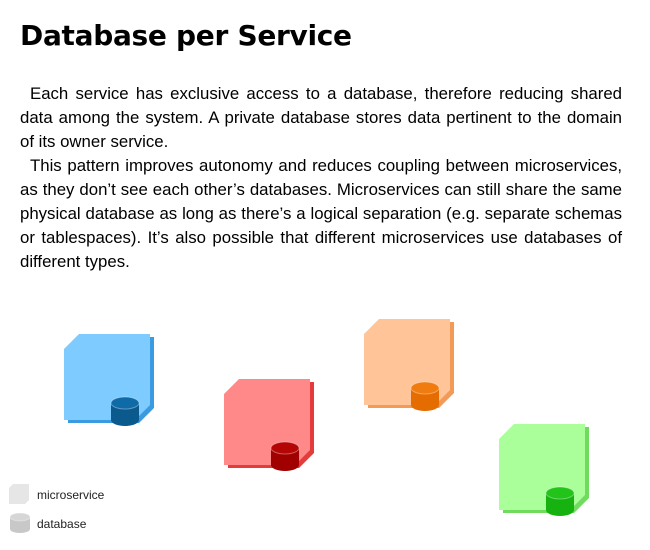 The width and height of the screenshot is (650, 550). Describe the element at coordinates (71, 495) in the screenshot. I see `legend-microservice-label: microservice` at that location.